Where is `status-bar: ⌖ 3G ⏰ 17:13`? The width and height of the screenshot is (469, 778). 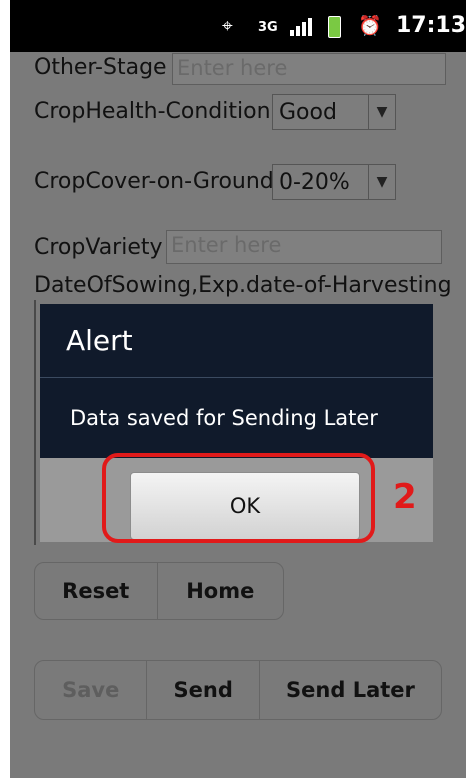 status-bar: ⌖ 3G ⏰ 17:13 is located at coordinates (238, 26).